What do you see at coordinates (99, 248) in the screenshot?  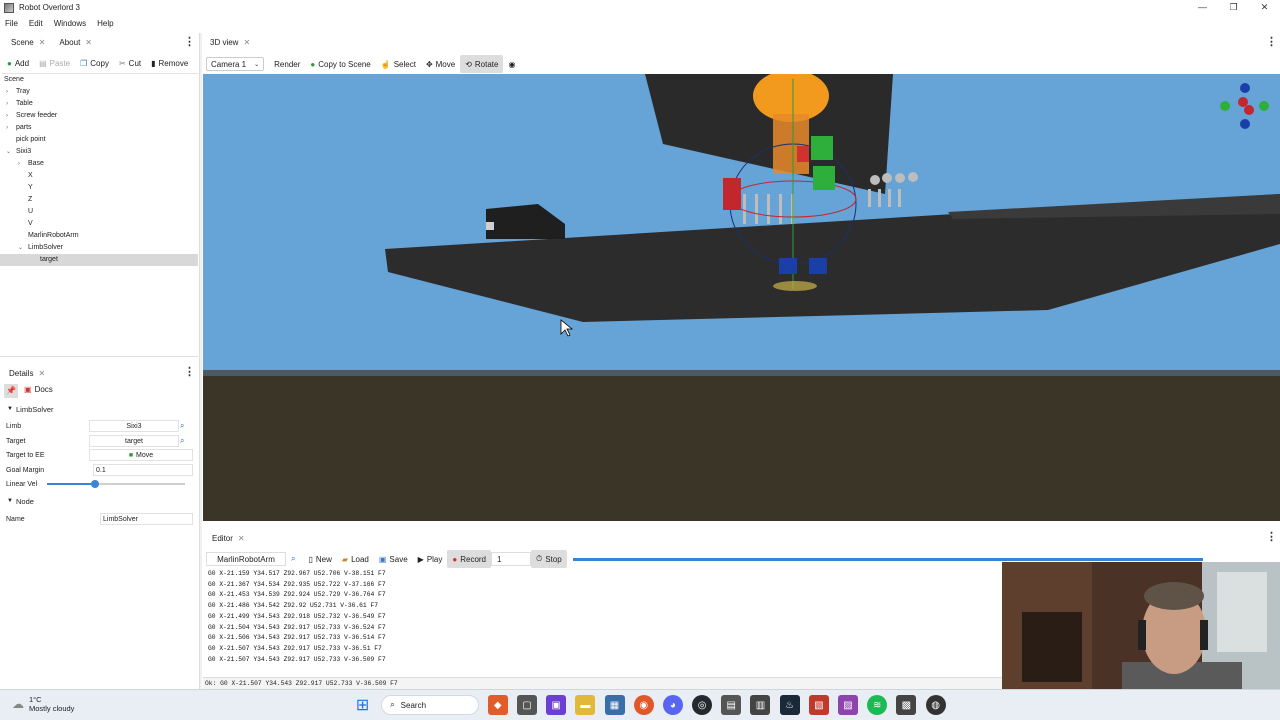 I see `tree-item: ⌄ LimbSolver` at bounding box center [99, 248].